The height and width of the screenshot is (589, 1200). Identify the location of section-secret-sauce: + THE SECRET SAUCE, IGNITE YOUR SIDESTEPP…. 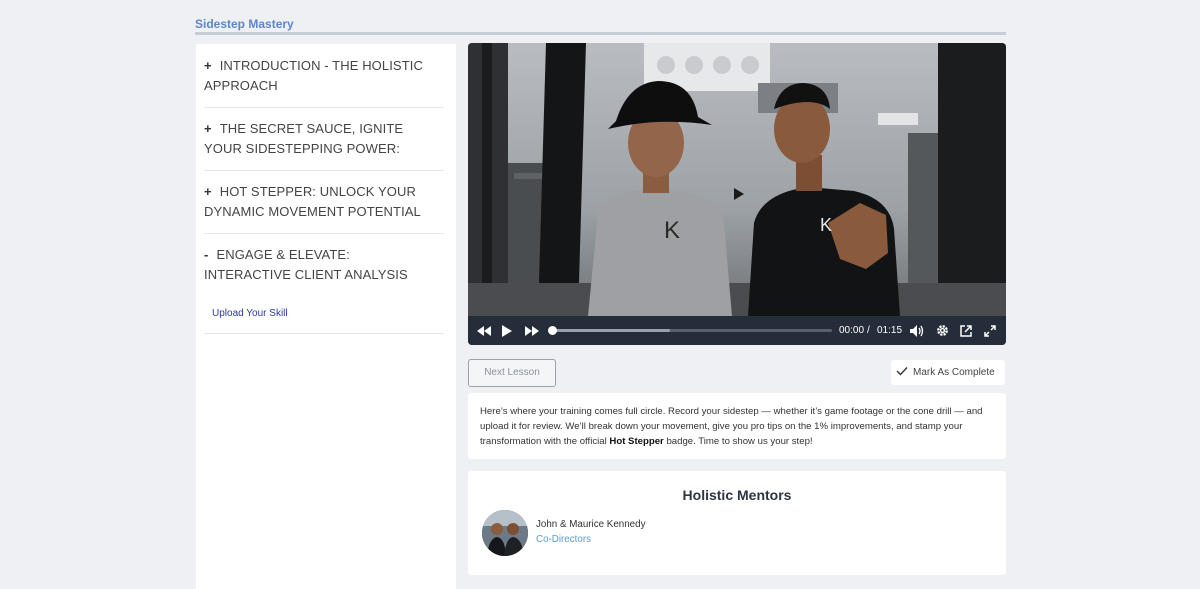
(322, 139).